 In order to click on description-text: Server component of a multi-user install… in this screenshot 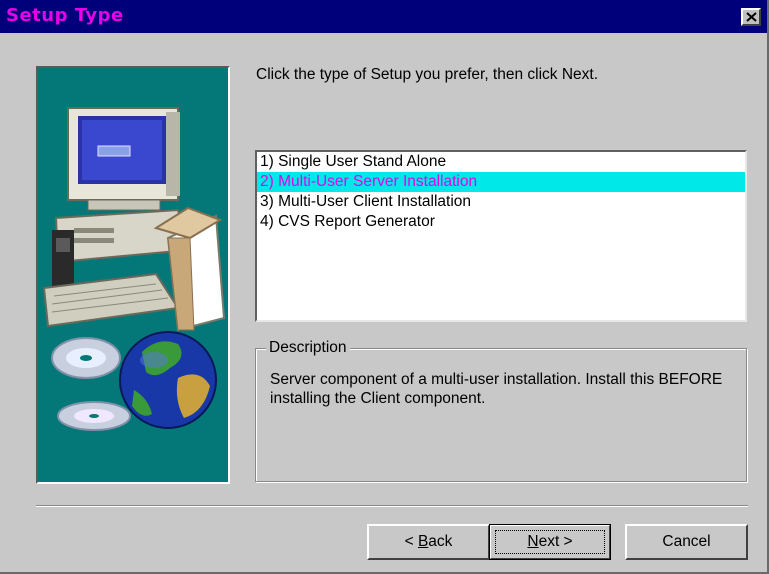, I will do `click(496, 389)`.